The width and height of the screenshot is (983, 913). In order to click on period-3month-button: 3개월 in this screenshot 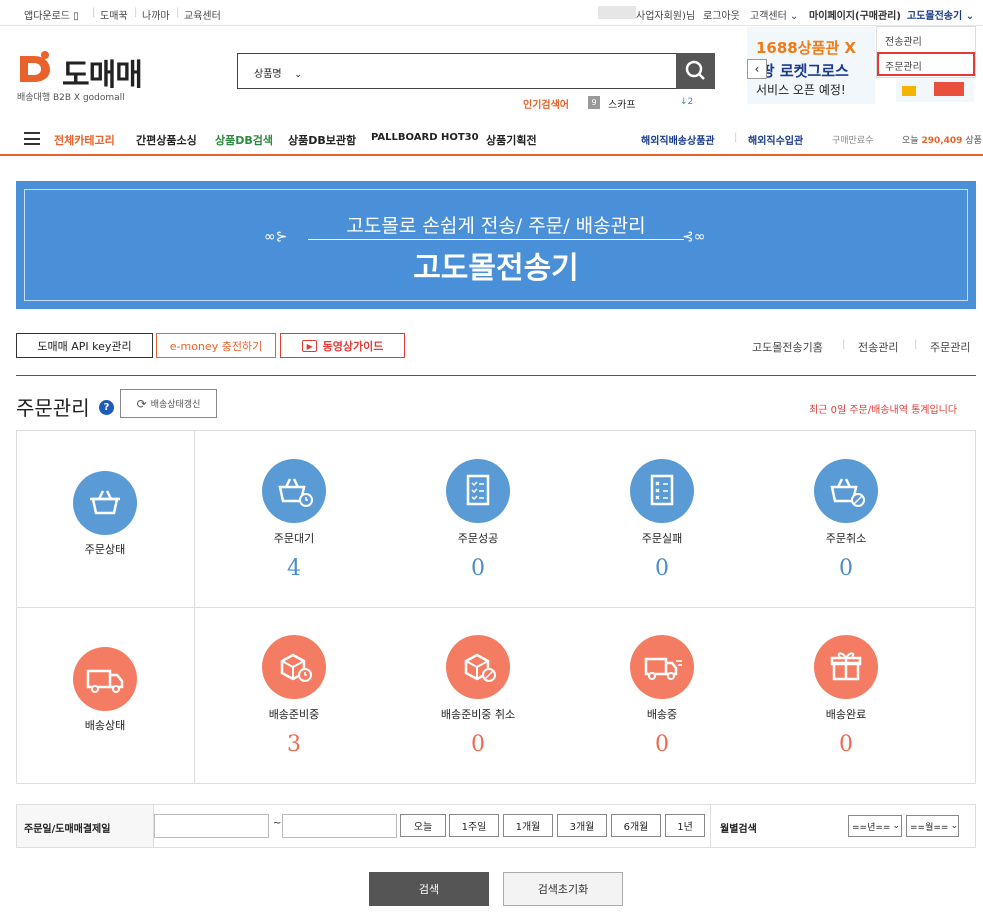, I will do `click(582, 825)`.